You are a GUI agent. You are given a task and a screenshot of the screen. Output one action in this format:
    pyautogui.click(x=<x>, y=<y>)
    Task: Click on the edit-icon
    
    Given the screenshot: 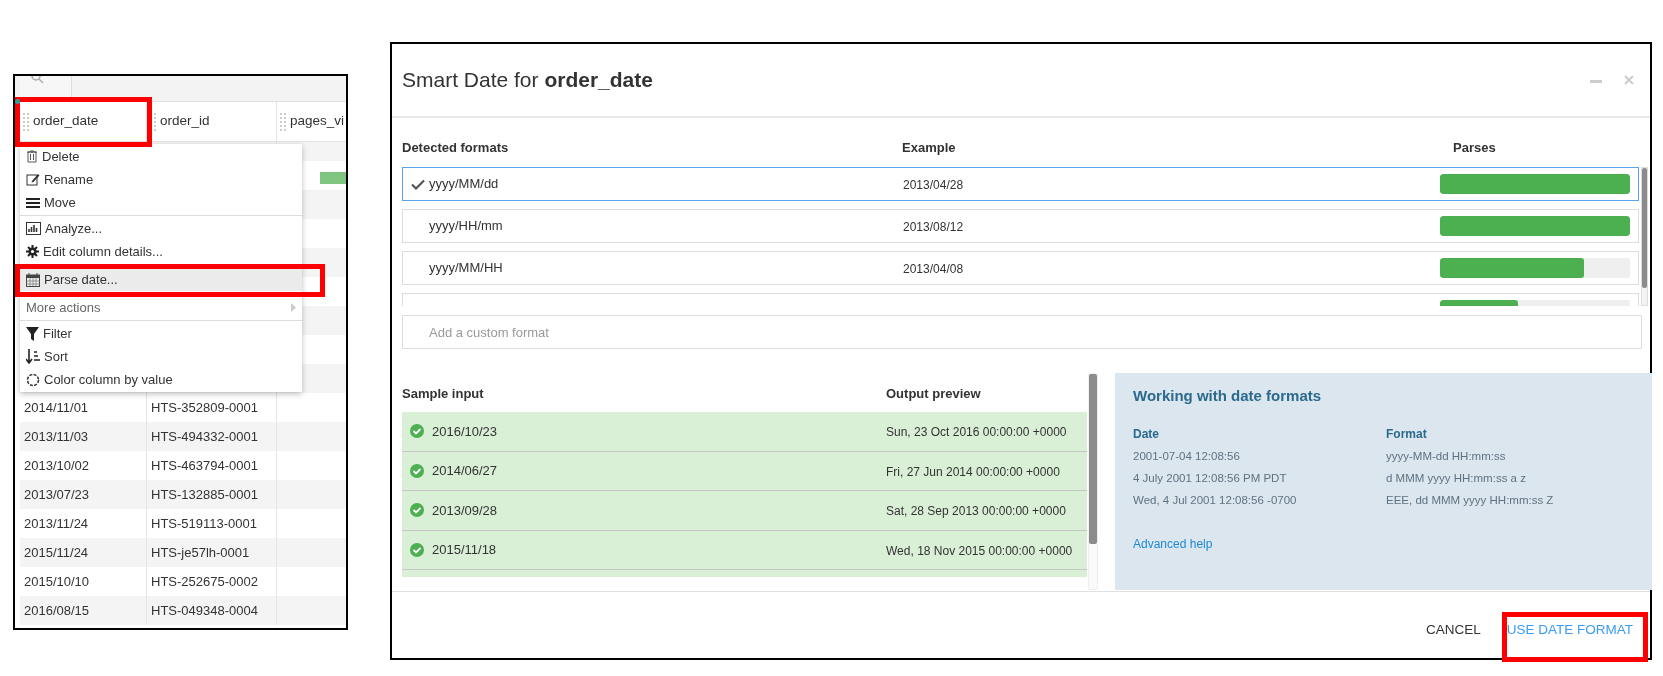 What is the action you would take?
    pyautogui.click(x=33, y=179)
    